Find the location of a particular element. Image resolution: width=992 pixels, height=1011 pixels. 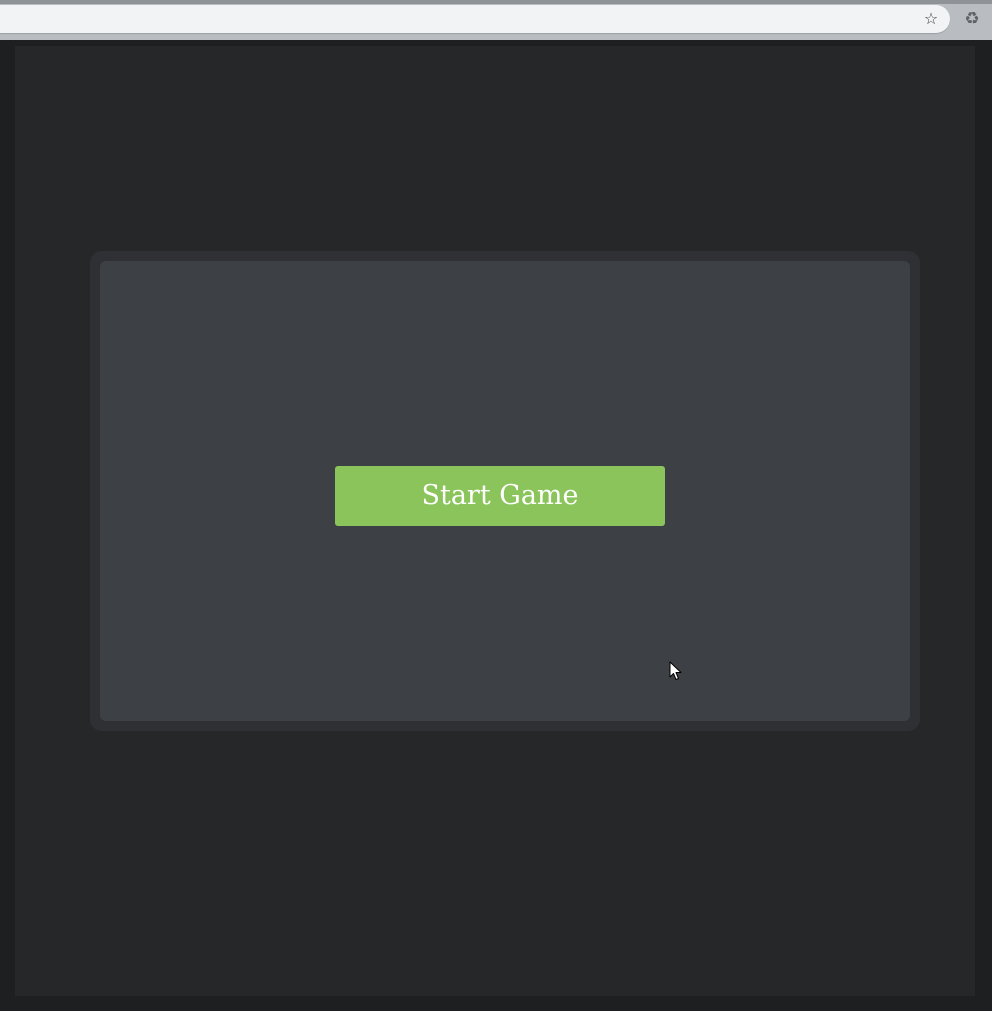

bookmark-star-icon: ☆ is located at coordinates (931, 19).